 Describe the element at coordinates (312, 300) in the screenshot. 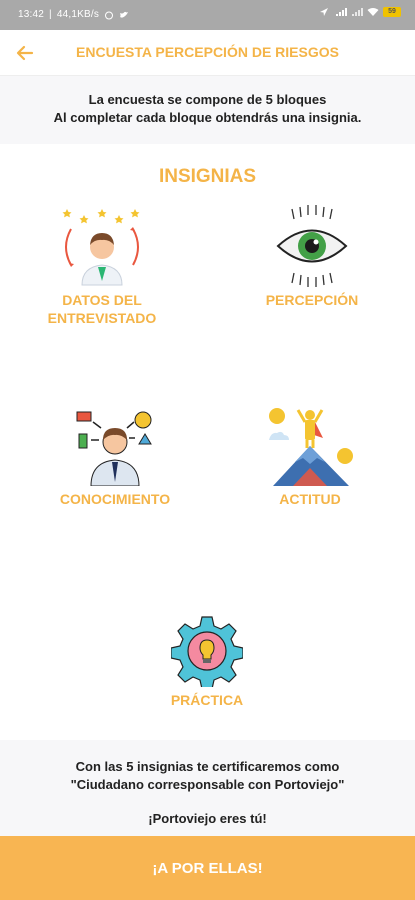

I see `badge-label: PERCEPCIÓN` at that location.